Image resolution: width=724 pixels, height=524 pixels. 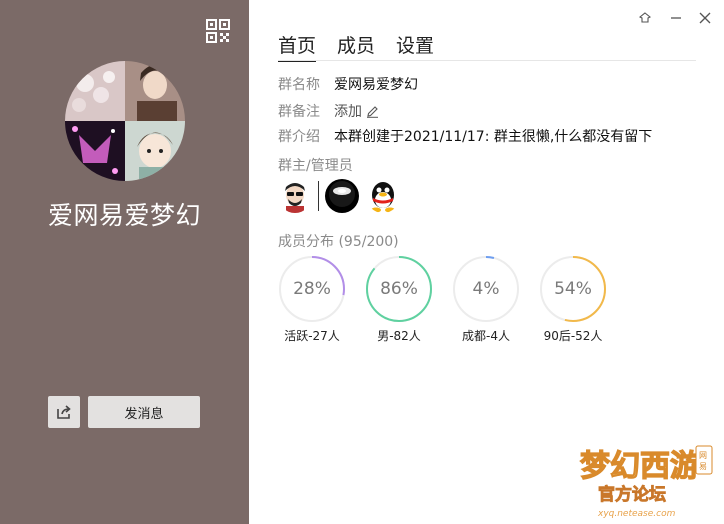 What do you see at coordinates (348, 112) in the screenshot?
I see `add-remark-label: 添加` at bounding box center [348, 112].